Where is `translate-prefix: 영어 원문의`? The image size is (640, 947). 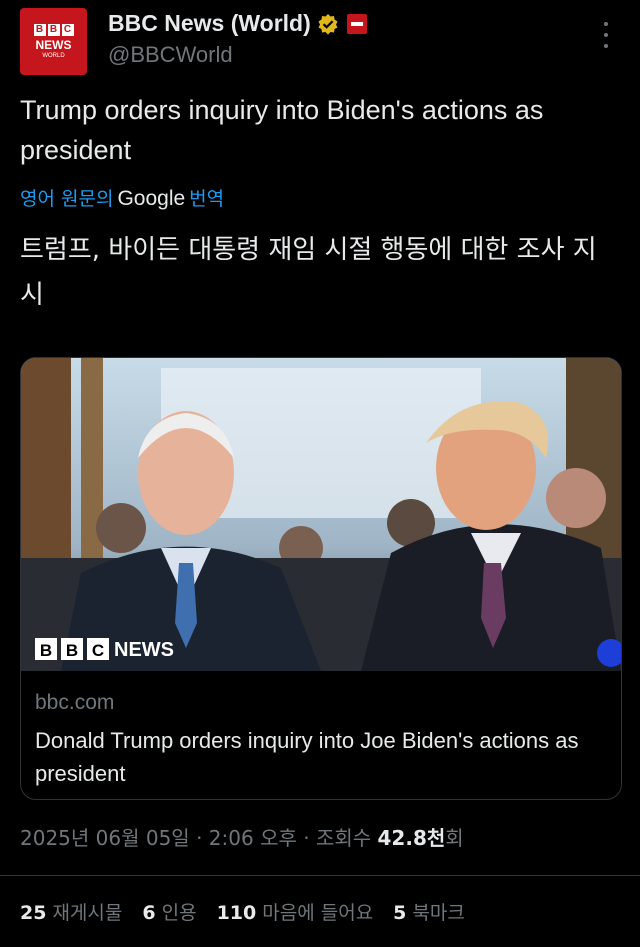 translate-prefix: 영어 원문의 is located at coordinates (67, 199).